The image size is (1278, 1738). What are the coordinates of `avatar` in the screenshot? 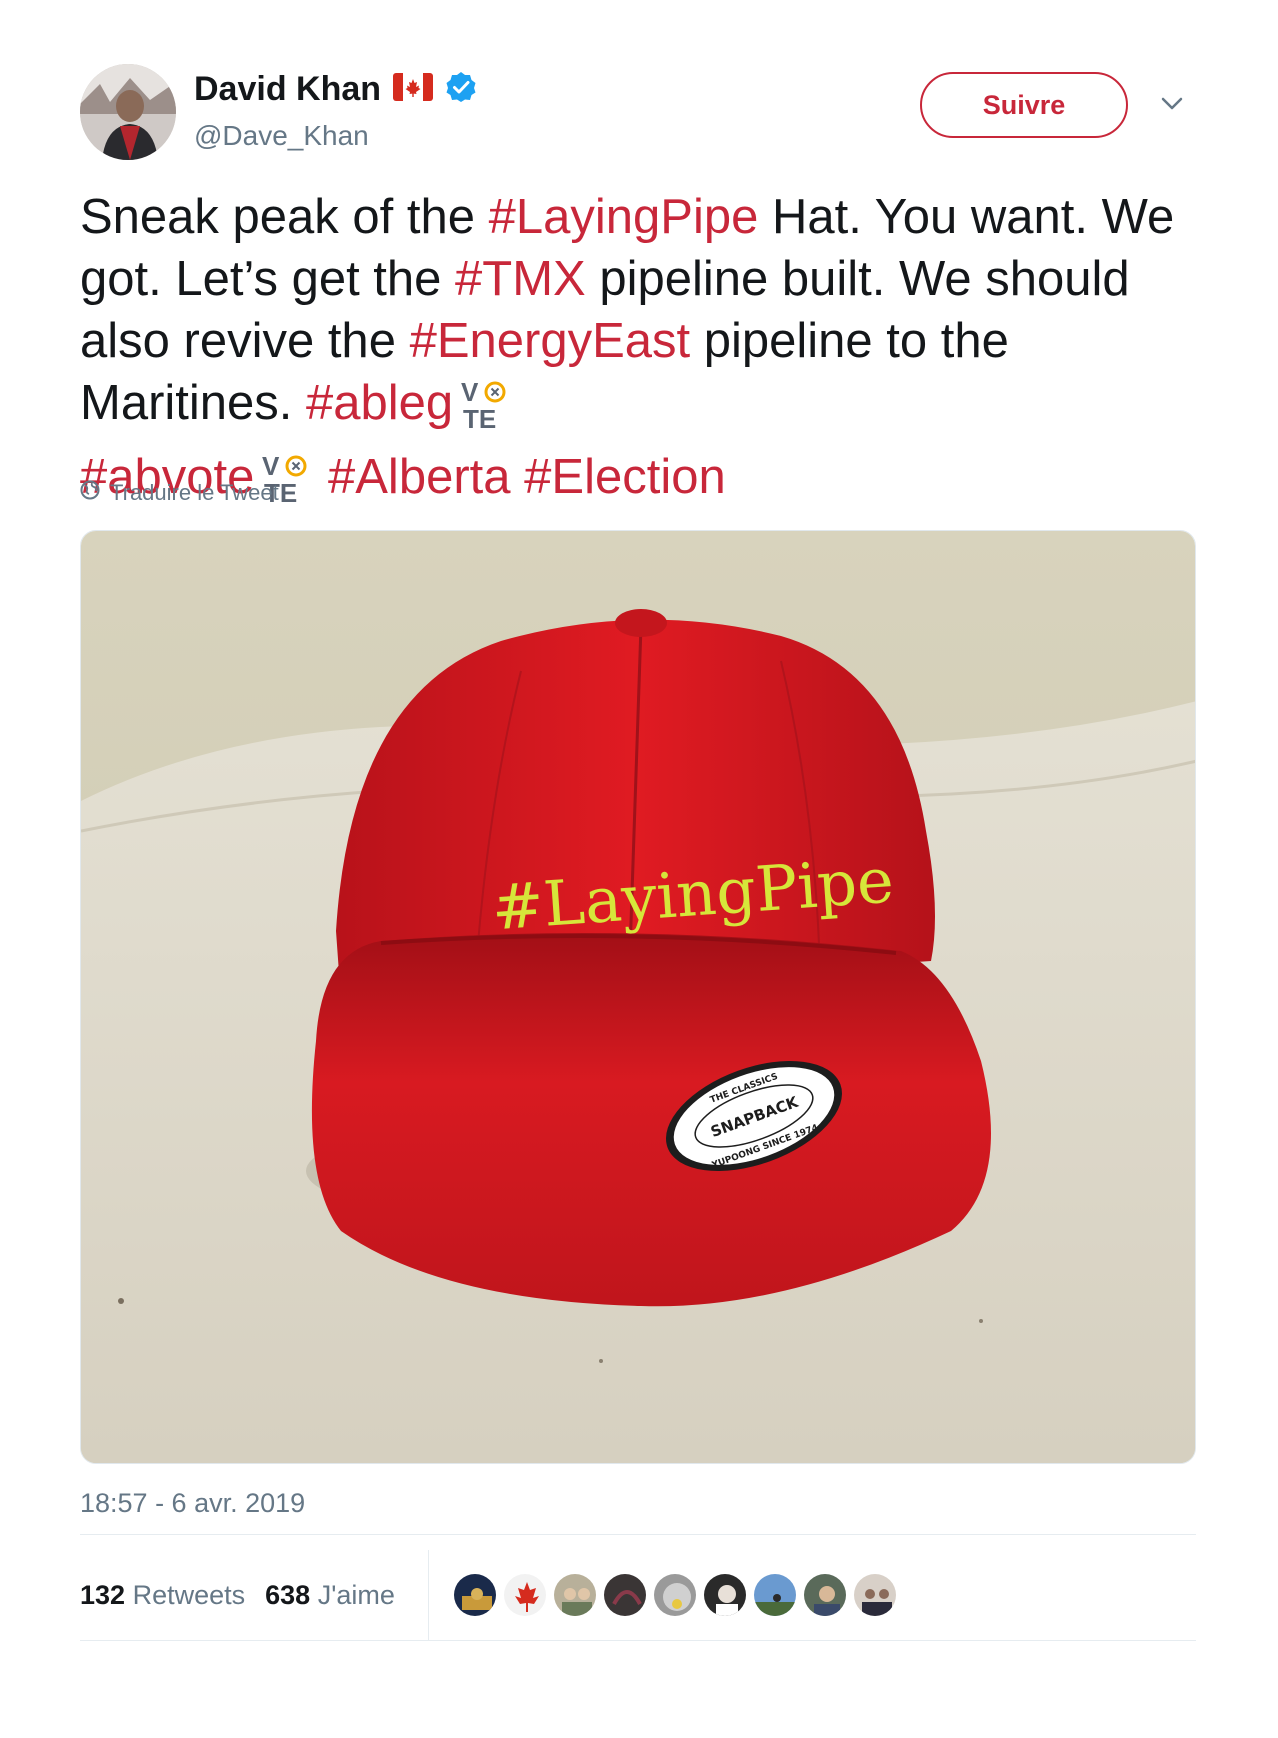 It's located at (128, 112).